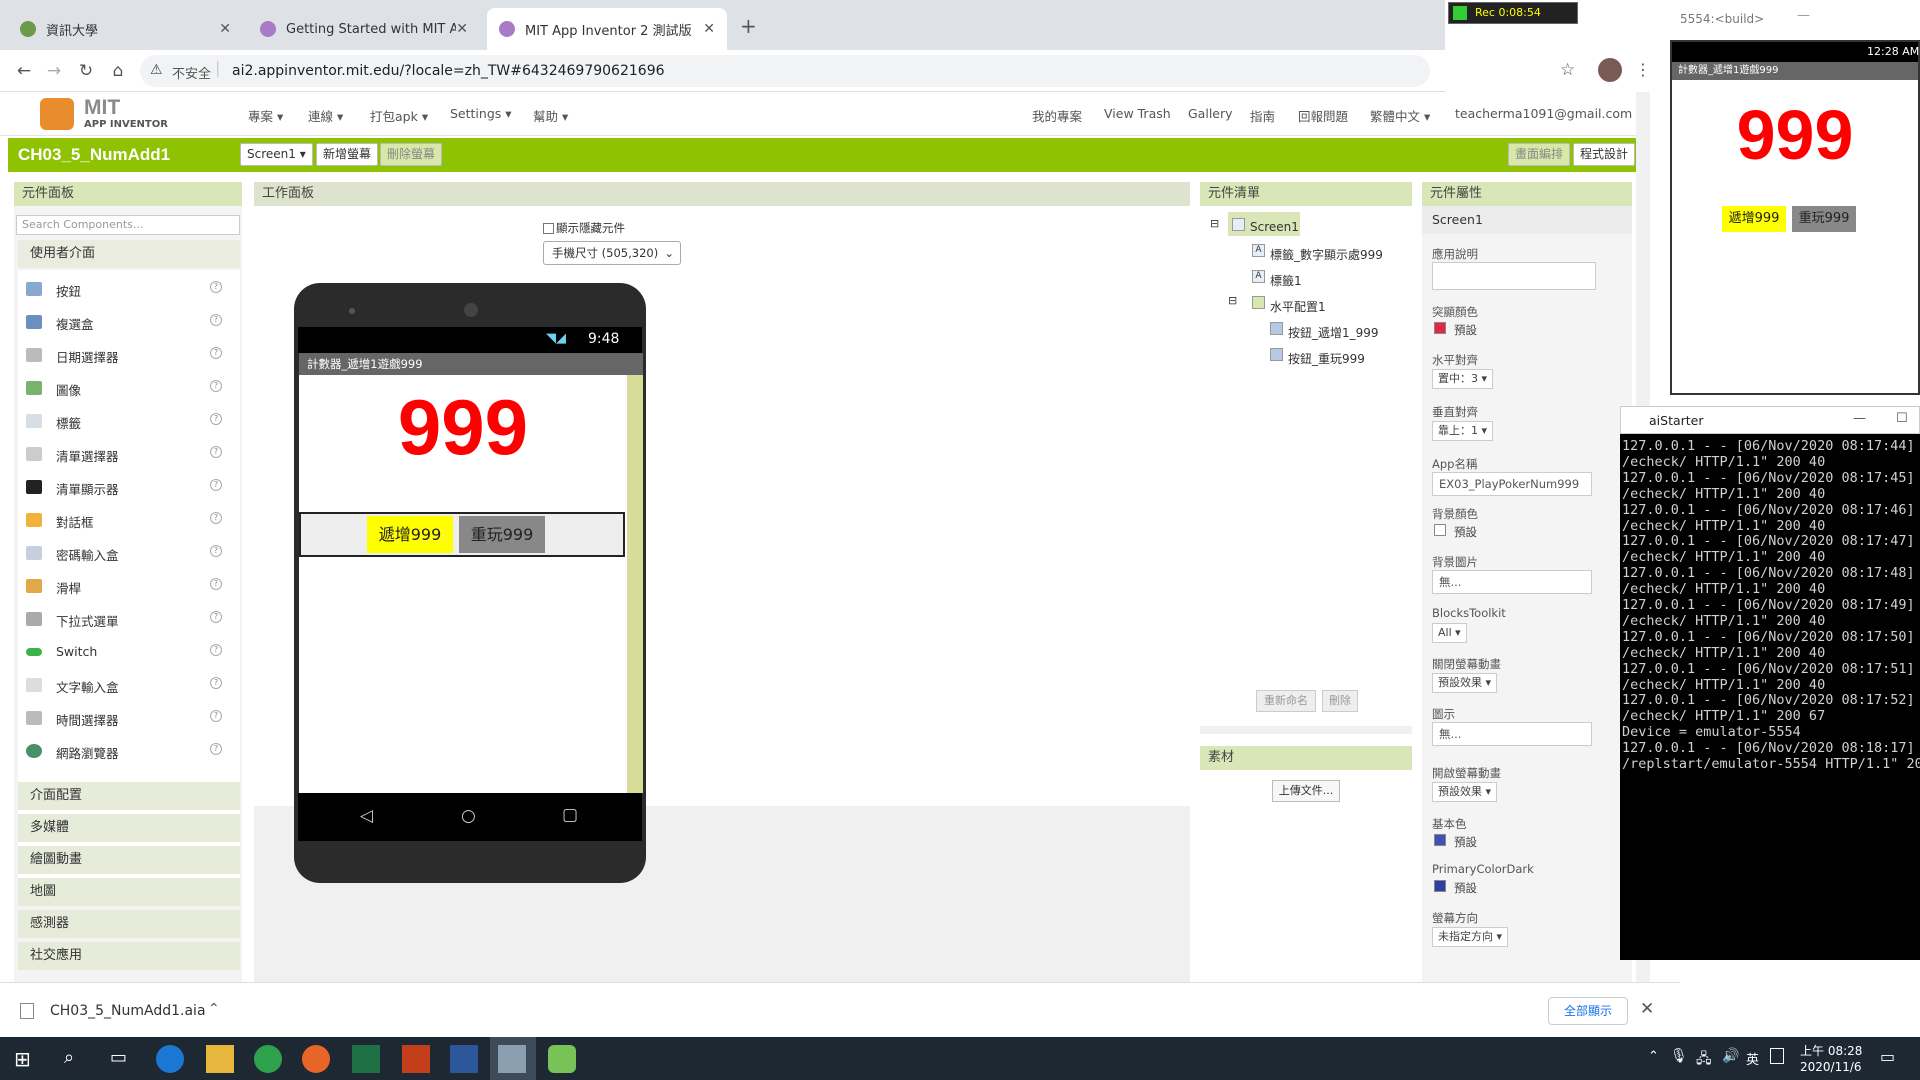 The width and height of the screenshot is (1920, 1080). Describe the element at coordinates (128, 1011) in the screenshot. I see `download-file-name: CH03_5_NumAdd1.aia` at that location.